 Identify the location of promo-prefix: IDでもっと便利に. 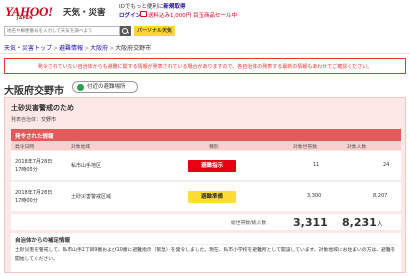
(141, 7).